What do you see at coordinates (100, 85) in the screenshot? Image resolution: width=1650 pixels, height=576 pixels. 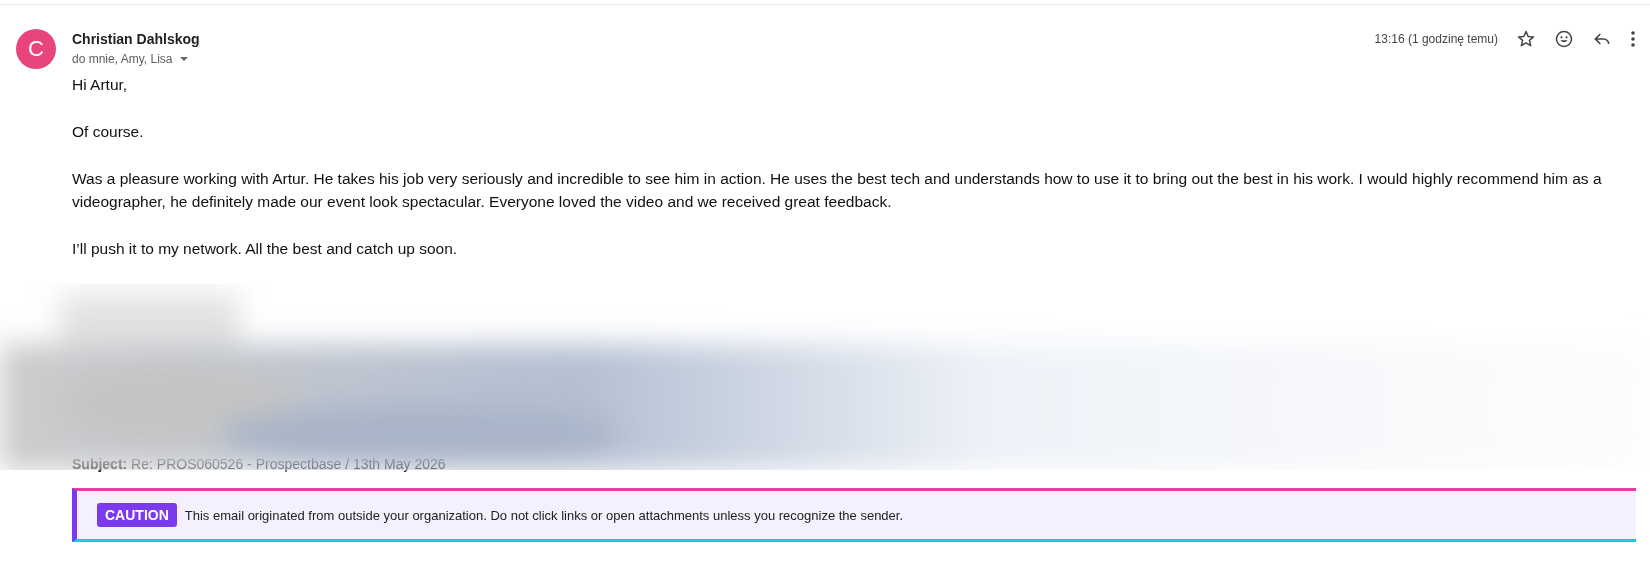 I see `body-paragraph: Hi Artur,` at bounding box center [100, 85].